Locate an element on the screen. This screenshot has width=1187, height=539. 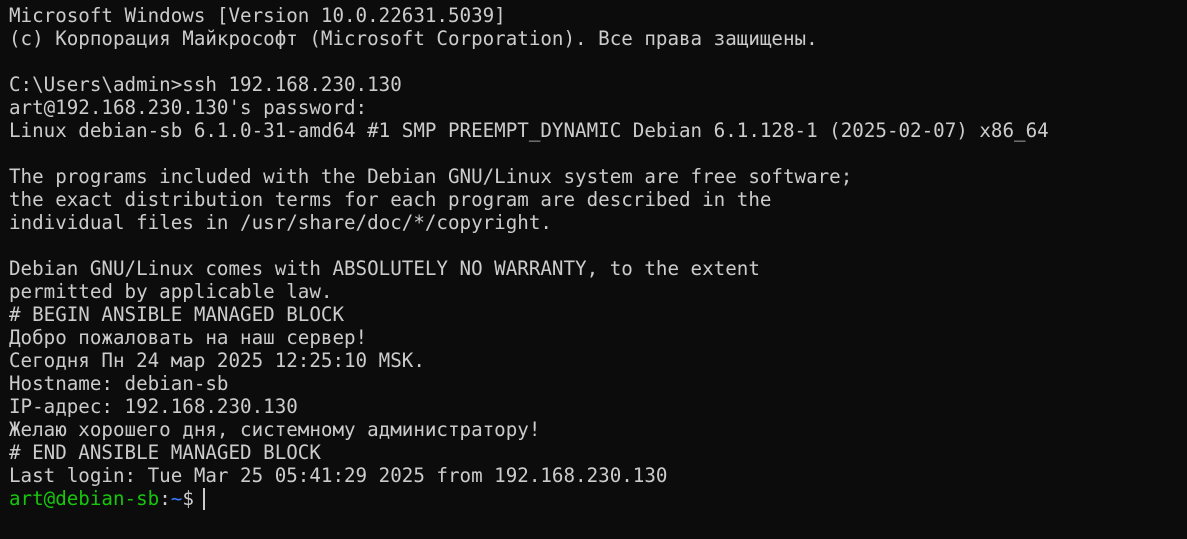
output-line-ip-address: IP-адрес: 192.168.230.130 is located at coordinates (153, 406).